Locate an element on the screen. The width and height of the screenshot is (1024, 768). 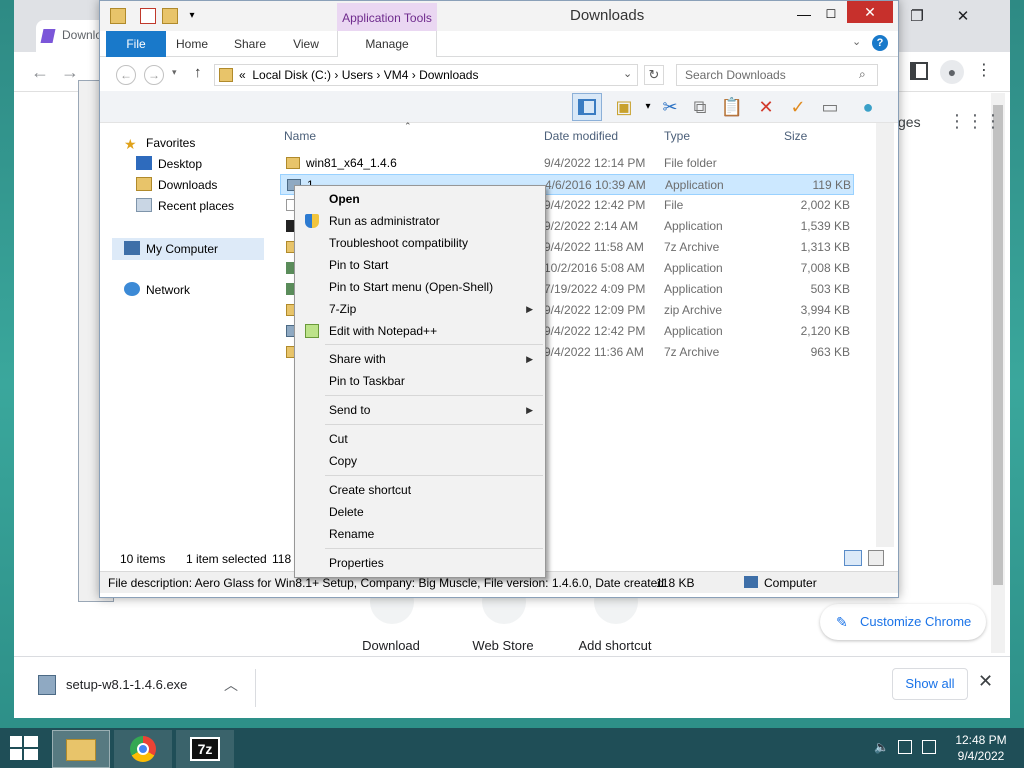
start-windows-icon is located at coordinates (24, 748).